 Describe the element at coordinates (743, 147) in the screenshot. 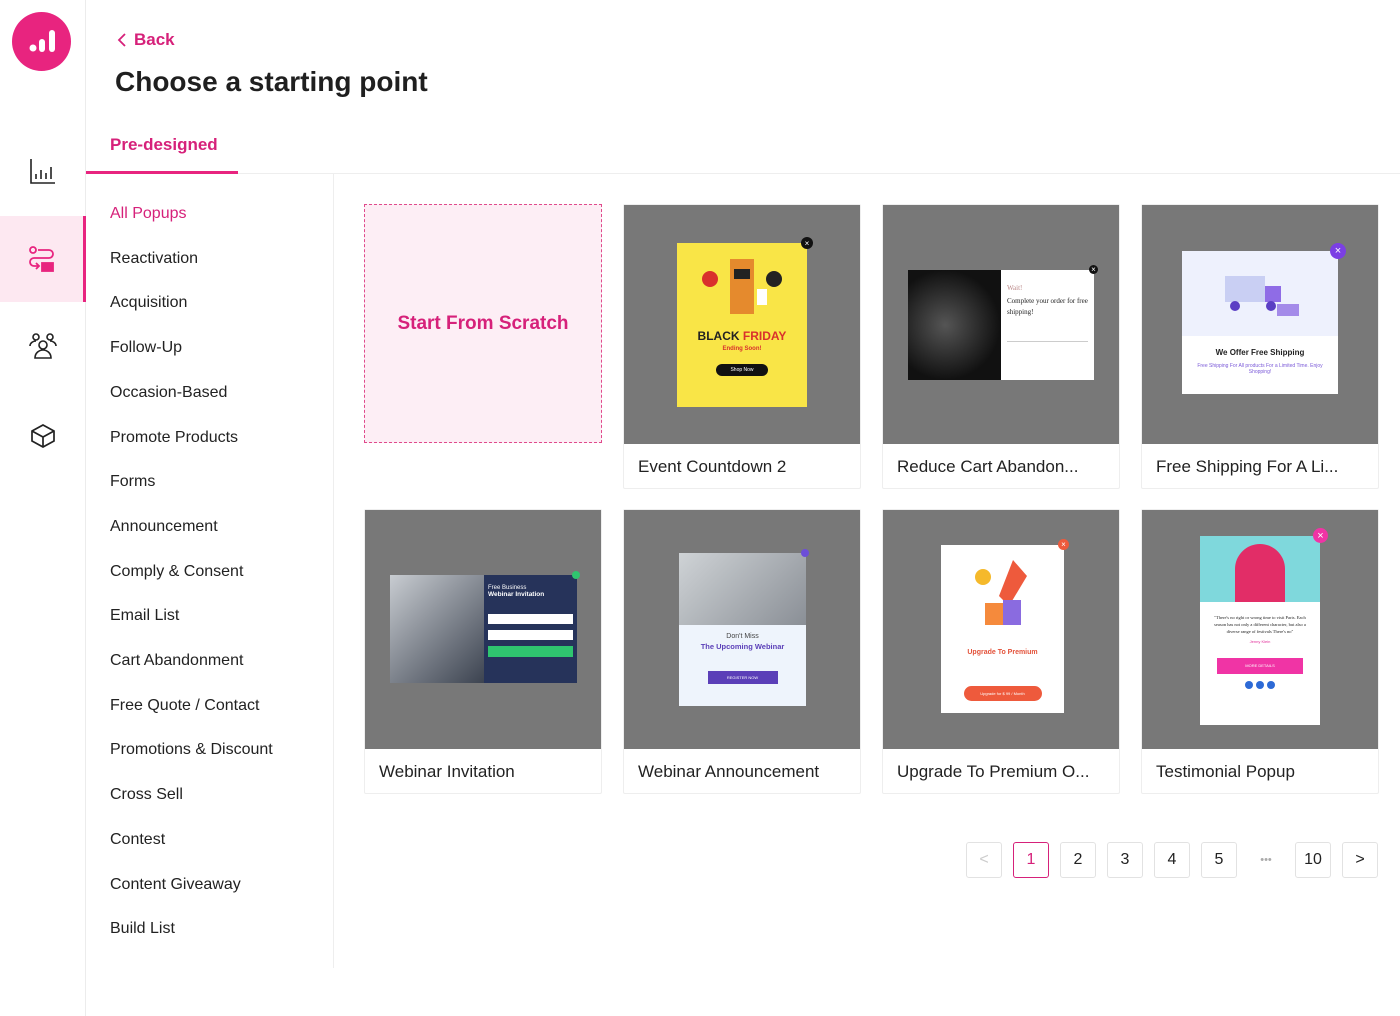

I see `tab-bar: Pre-designed` at that location.